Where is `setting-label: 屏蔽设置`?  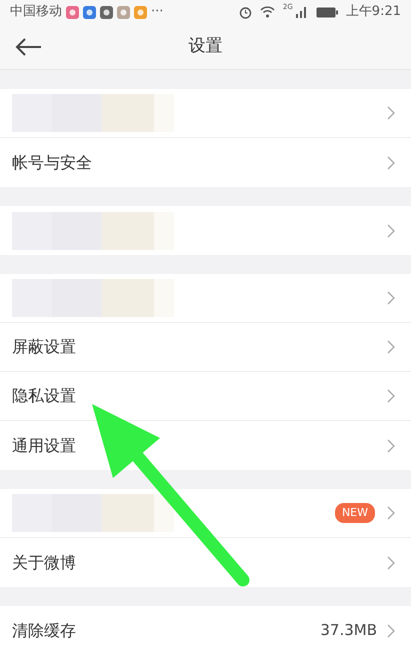 setting-label: 屏蔽设置 is located at coordinates (44, 347).